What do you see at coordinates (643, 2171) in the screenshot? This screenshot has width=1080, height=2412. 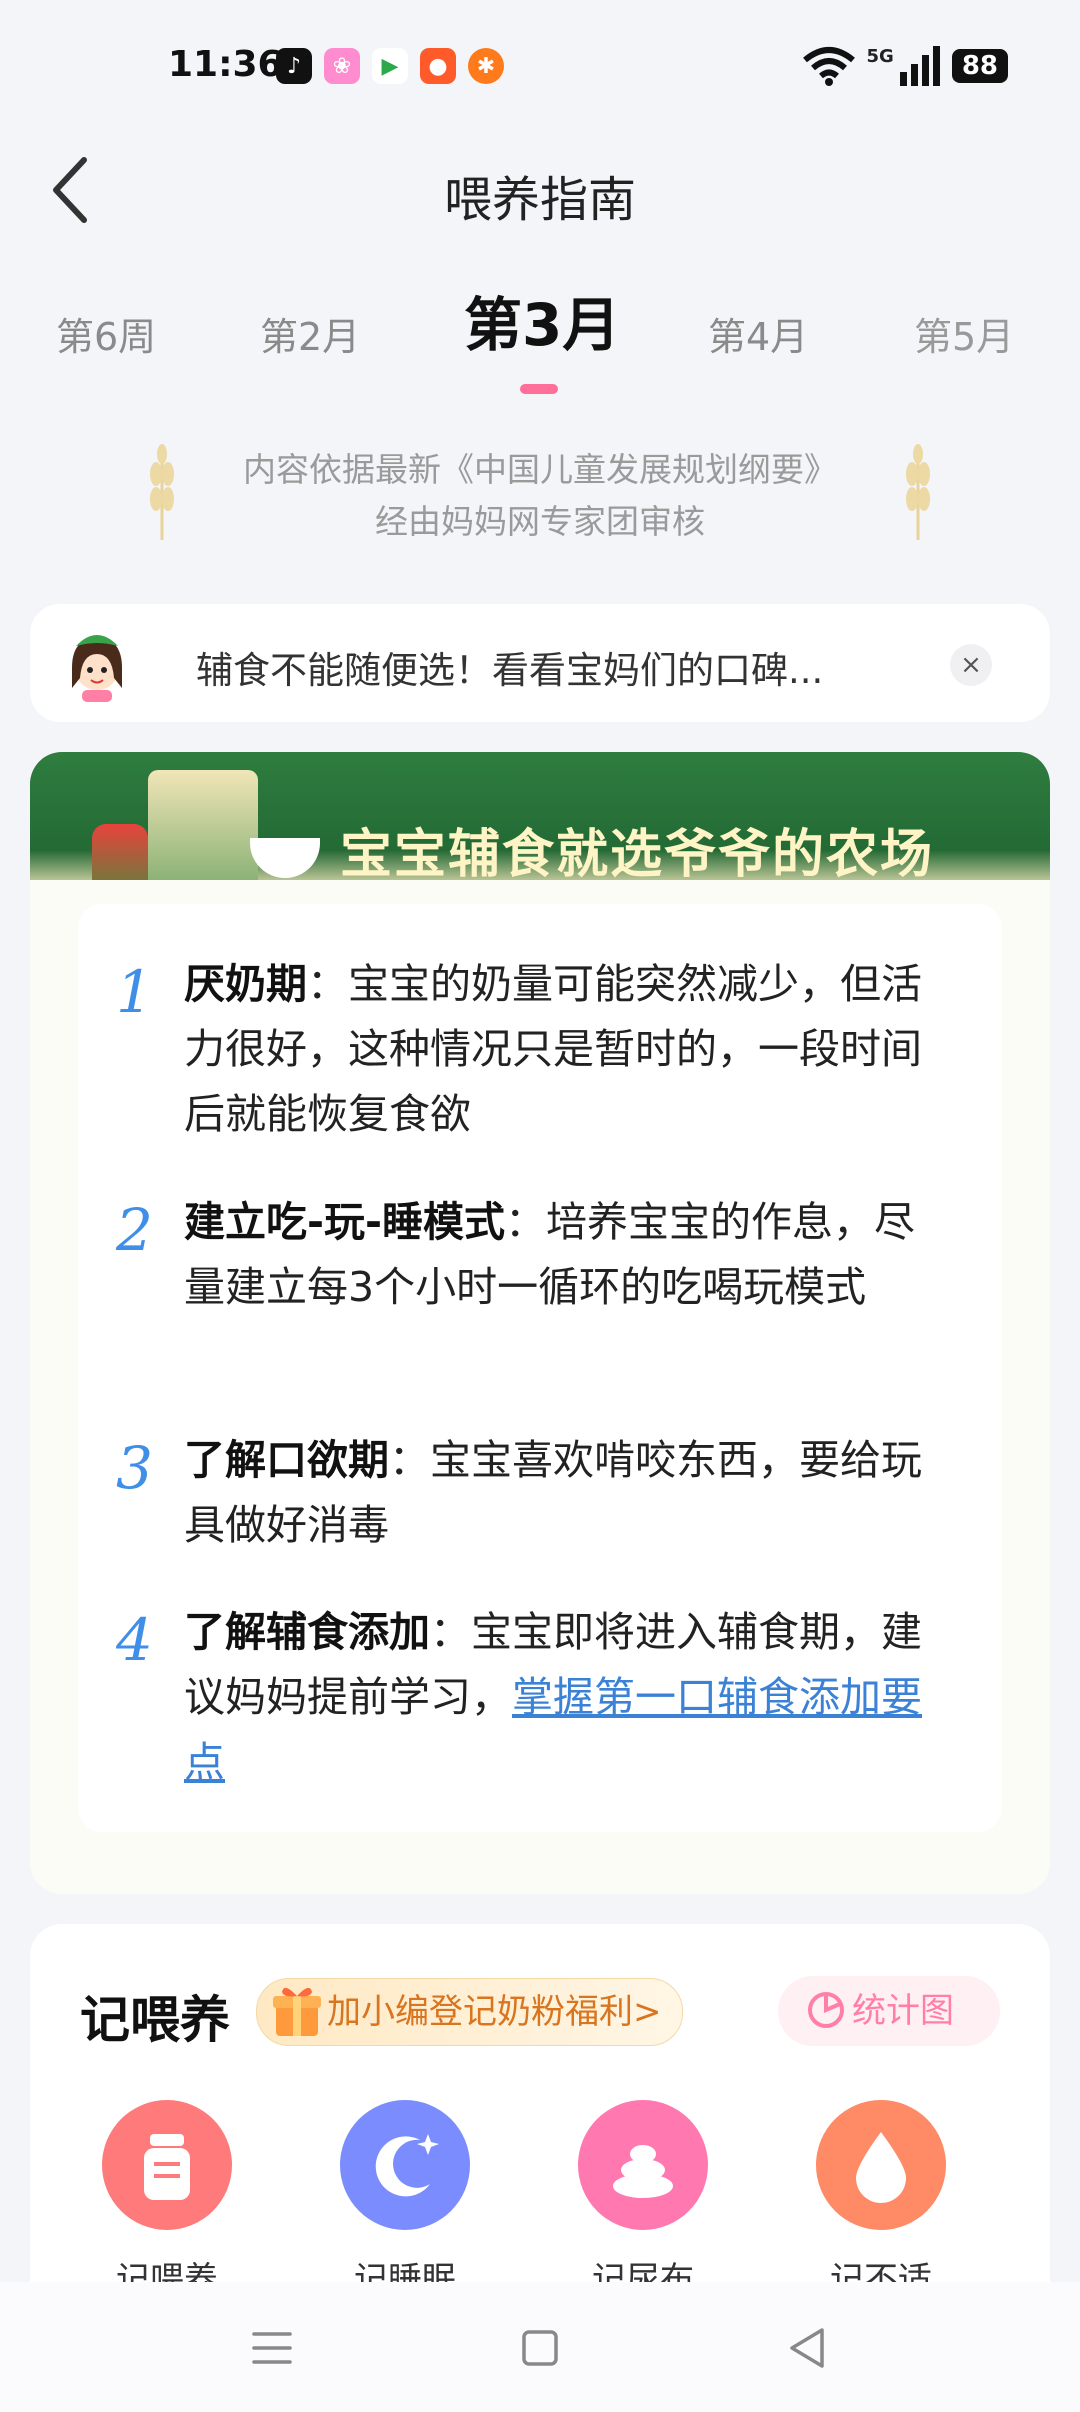 I see `poop-icon` at bounding box center [643, 2171].